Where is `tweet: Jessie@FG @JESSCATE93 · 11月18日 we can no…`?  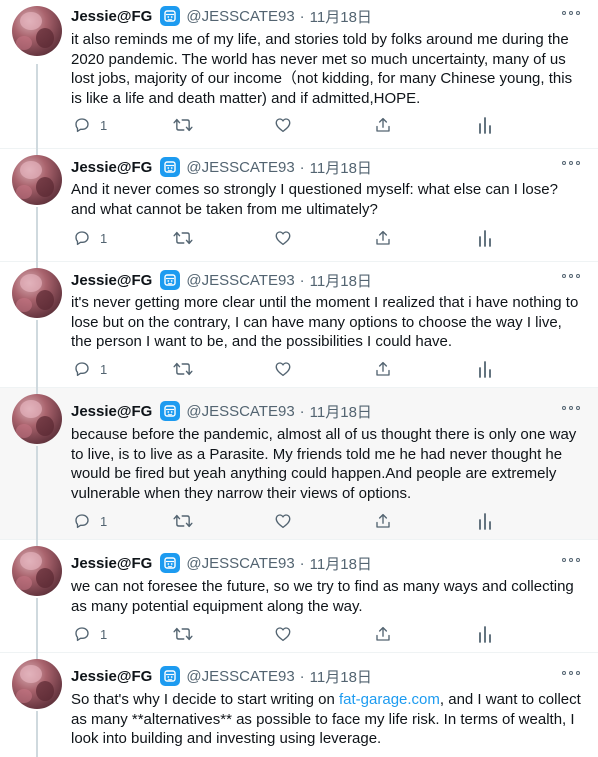
tweet: Jessie@FG @JESSCATE93 · 11月18日 we can no… is located at coordinates (299, 596).